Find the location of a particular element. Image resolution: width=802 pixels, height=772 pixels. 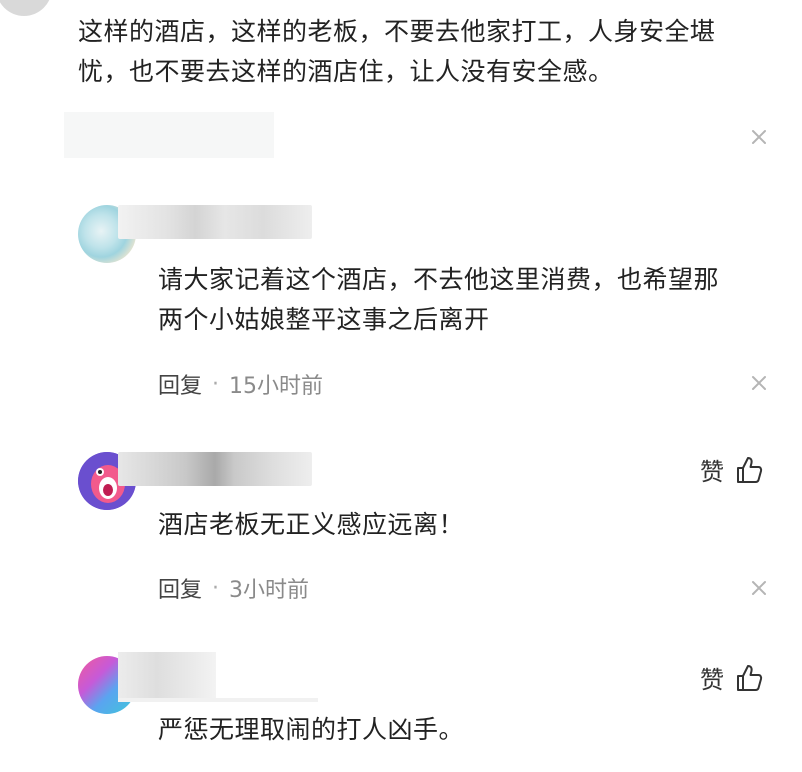

comment-1-line2: 忧，也不要去这样的酒店住，让人没有安全感。 is located at coordinates (346, 71).